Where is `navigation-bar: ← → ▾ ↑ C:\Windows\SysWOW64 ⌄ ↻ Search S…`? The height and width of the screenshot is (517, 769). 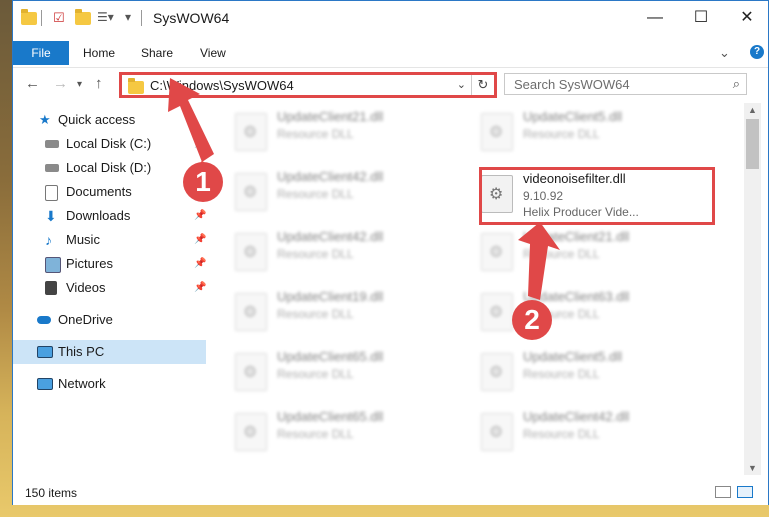
navigation-bar: ← → ▾ ↑ C:\Windows\SysWOW64 ⌄ ↻ Search S… is located at coordinates (390, 84).